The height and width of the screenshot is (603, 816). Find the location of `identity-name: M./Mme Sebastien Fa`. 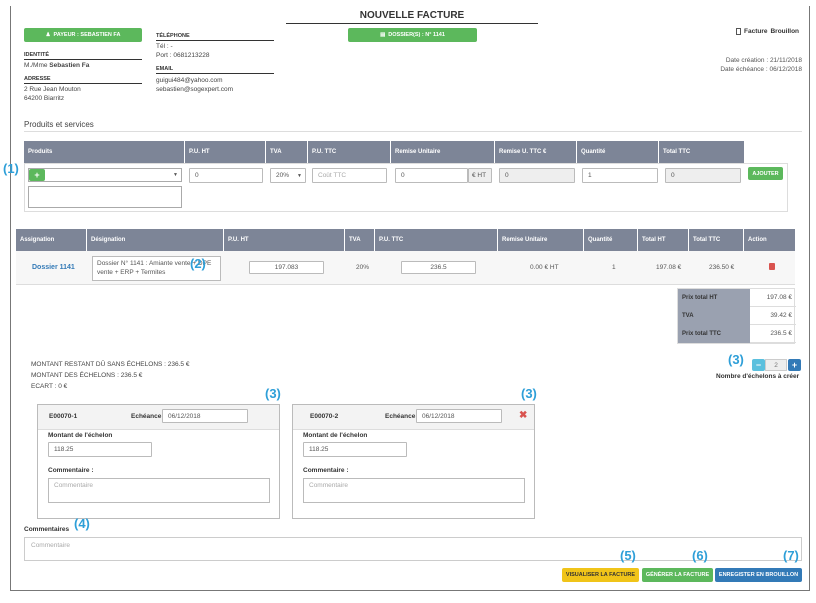

identity-name: M./Mme Sebastien Fa is located at coordinates (57, 65).